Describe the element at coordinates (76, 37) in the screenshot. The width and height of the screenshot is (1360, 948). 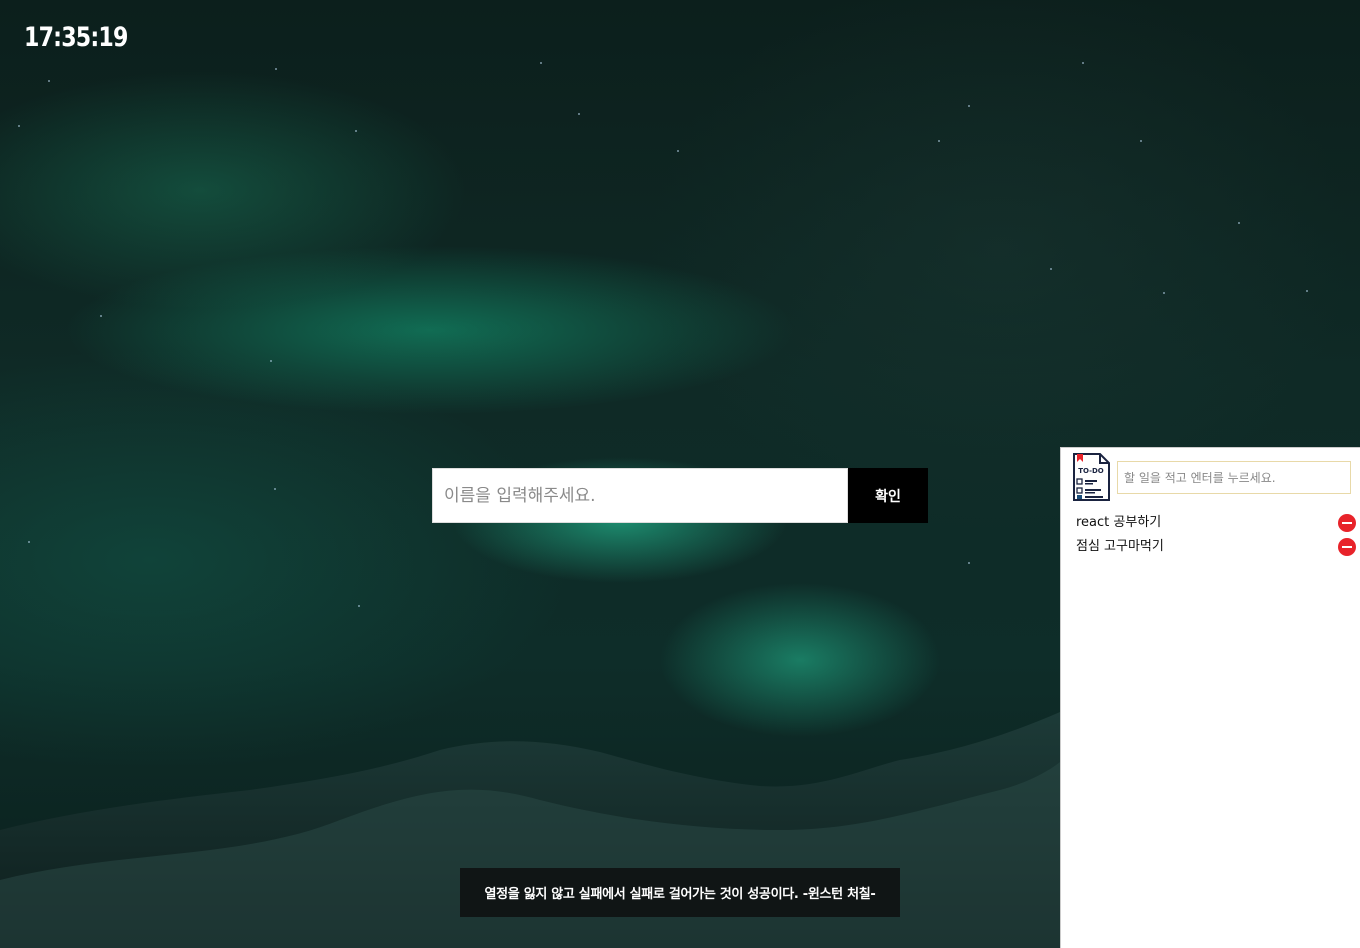
I see `clock: 17:35:19` at that location.